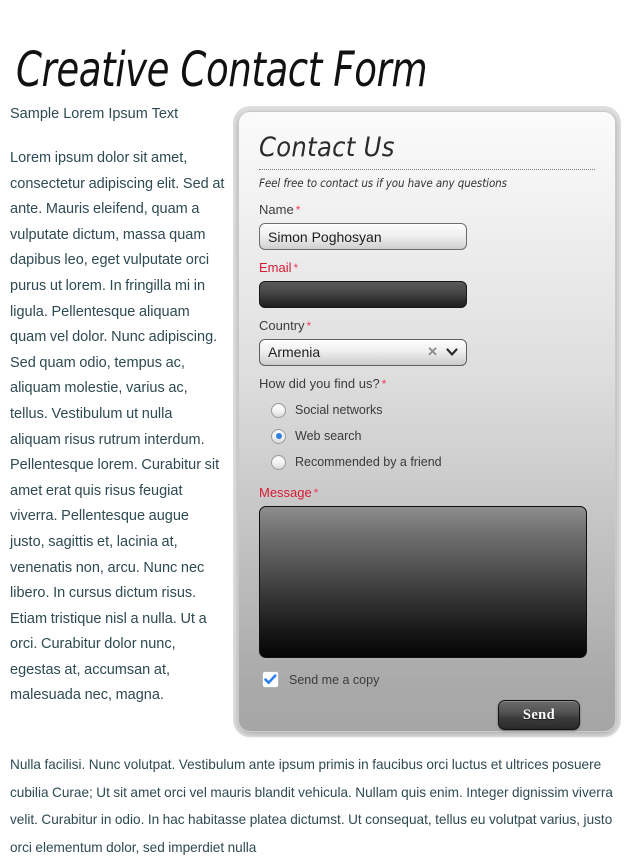 Image resolution: width=641 pixels, height=861 pixels. What do you see at coordinates (427, 679) in the screenshot?
I see `send-copy-row: Send me a copy` at bounding box center [427, 679].